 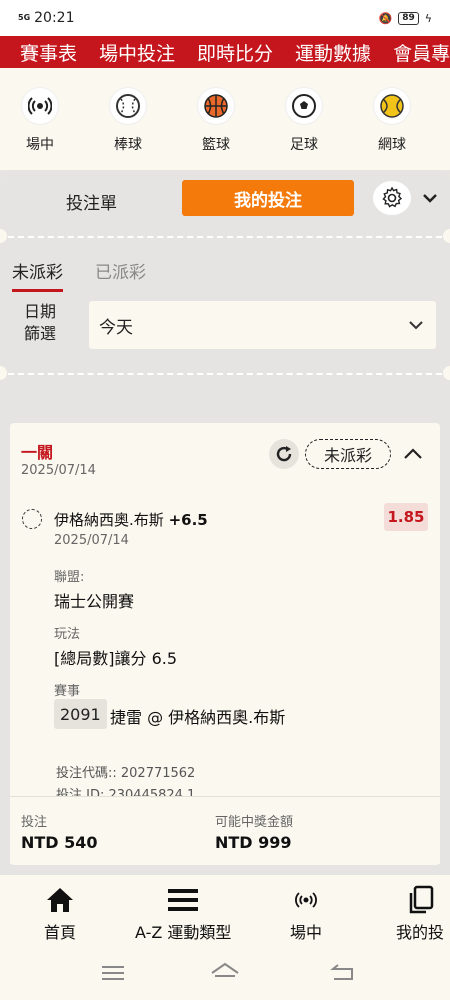 I want to click on recents-icon, so click(x=113, y=973).